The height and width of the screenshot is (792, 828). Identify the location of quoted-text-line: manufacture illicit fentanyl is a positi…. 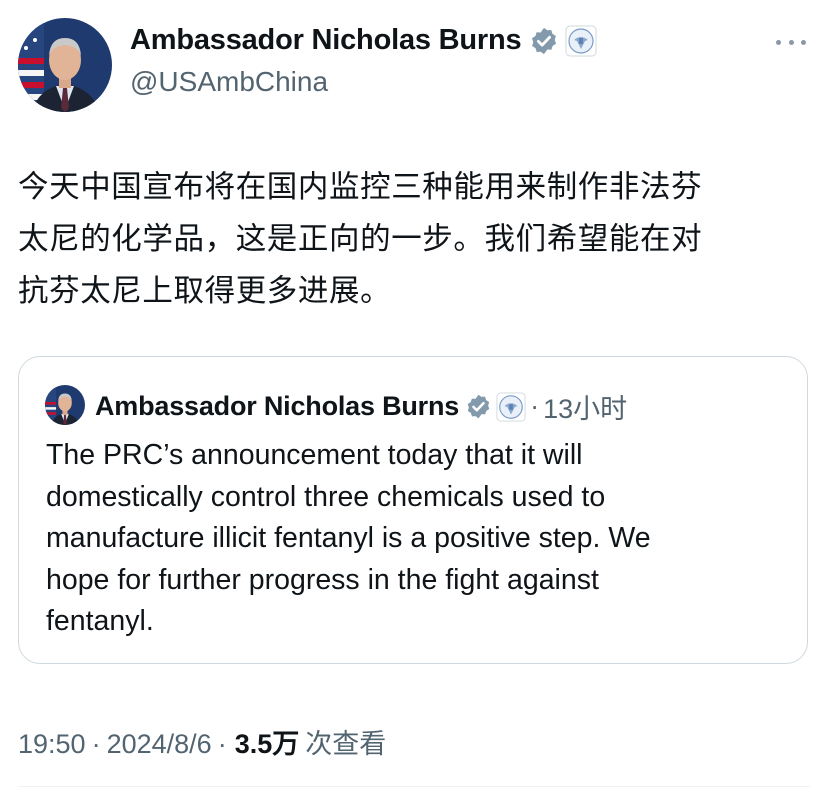
(348, 538).